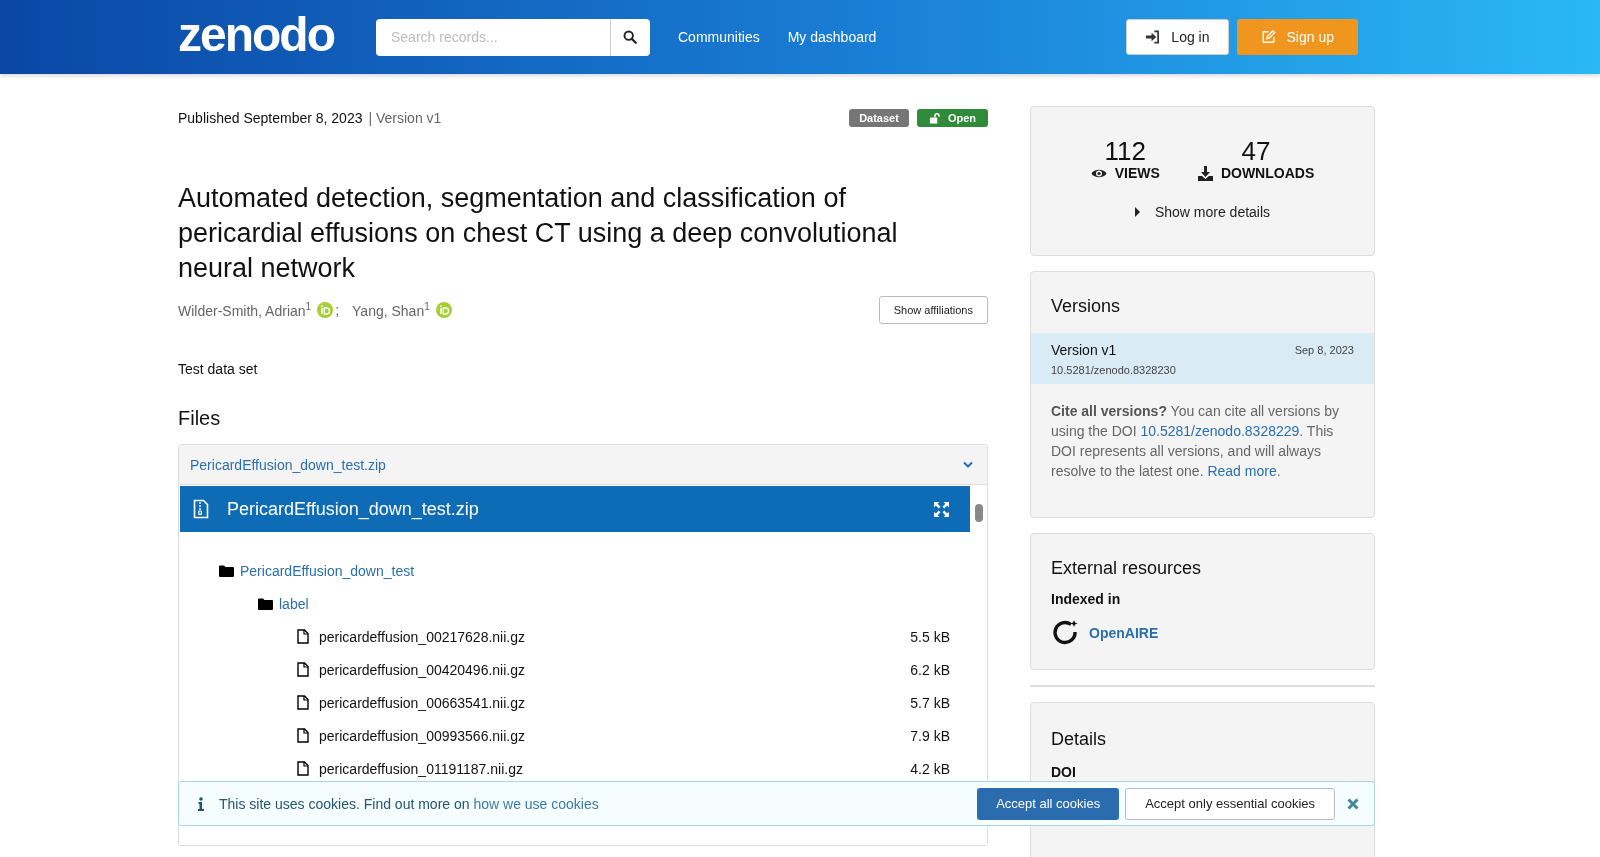  Describe the element at coordinates (201, 509) in the screenshot. I see `zip-file-icon` at that location.